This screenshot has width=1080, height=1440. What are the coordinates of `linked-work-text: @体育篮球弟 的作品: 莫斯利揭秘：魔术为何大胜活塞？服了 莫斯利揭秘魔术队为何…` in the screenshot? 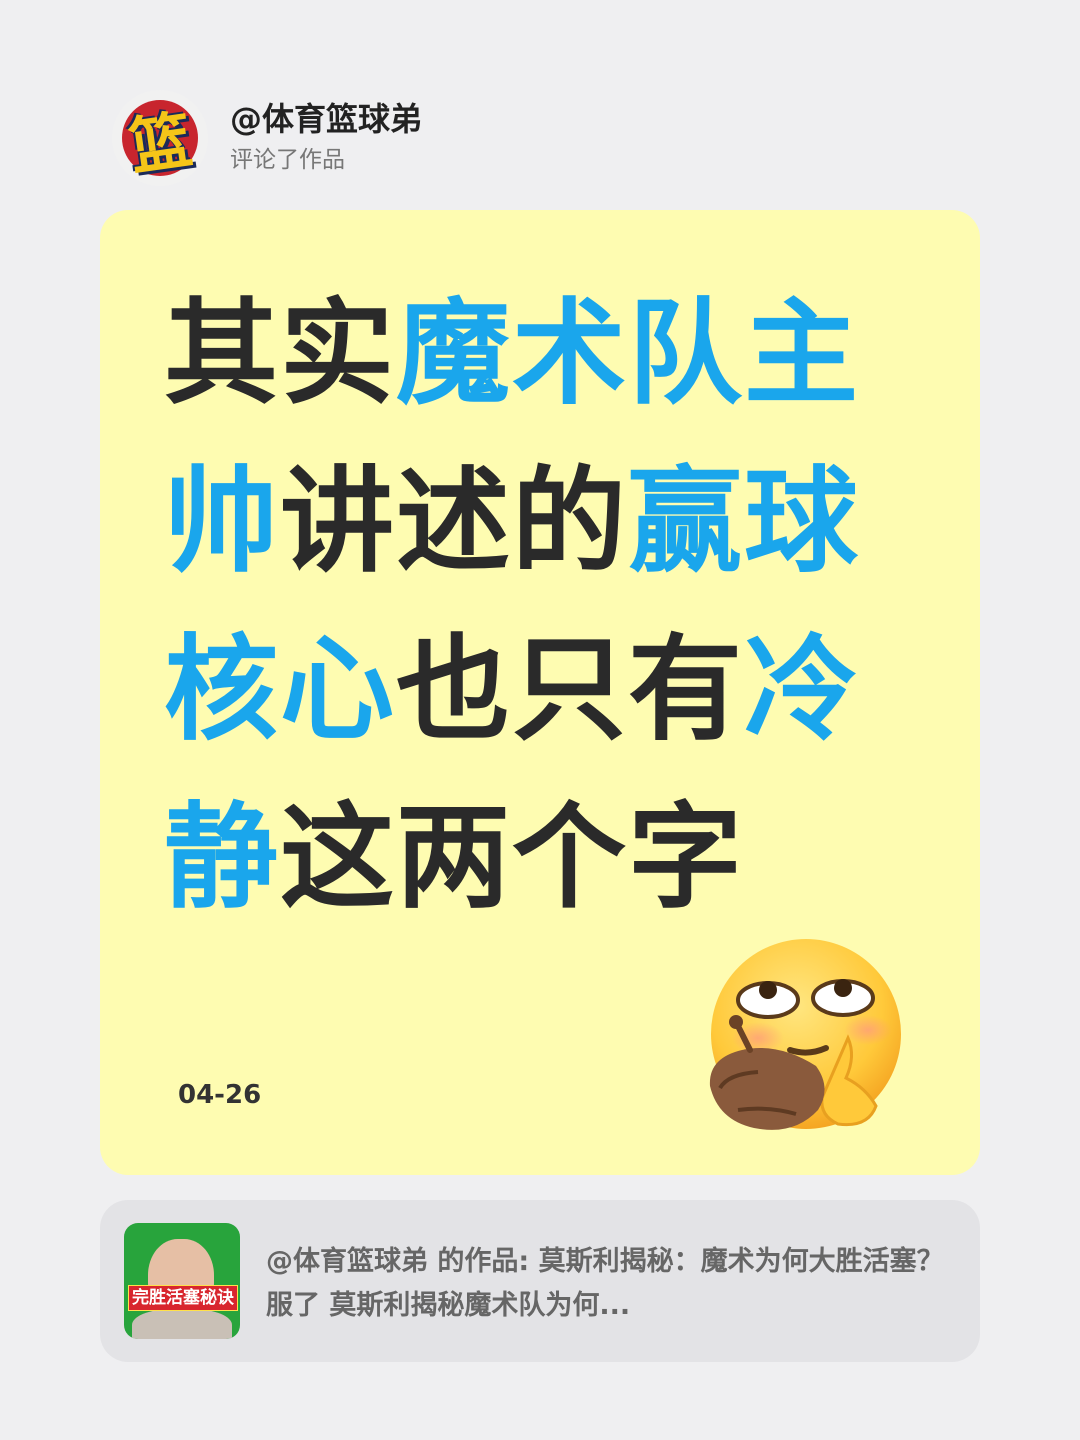 It's located at (611, 1284).